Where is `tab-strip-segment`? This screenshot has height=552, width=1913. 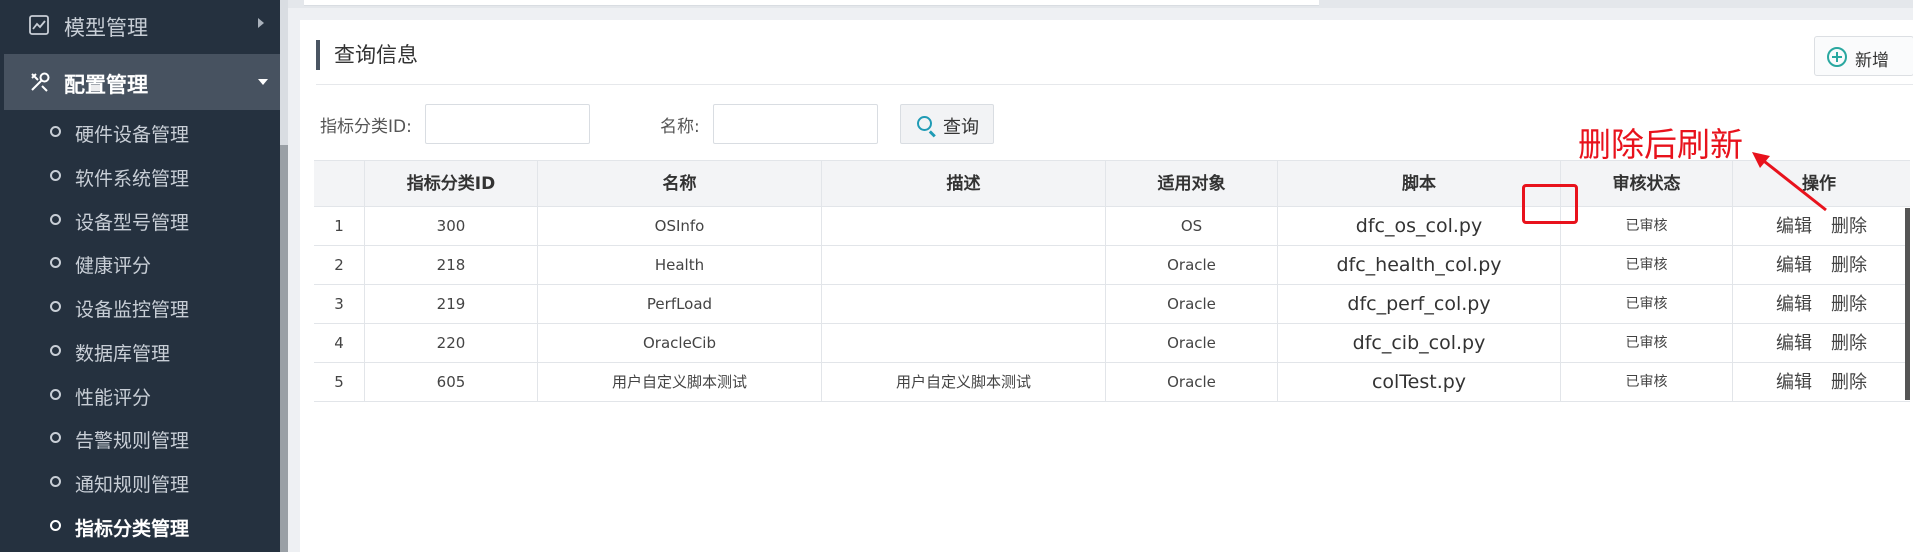
tab-strip-segment is located at coordinates (811, 3).